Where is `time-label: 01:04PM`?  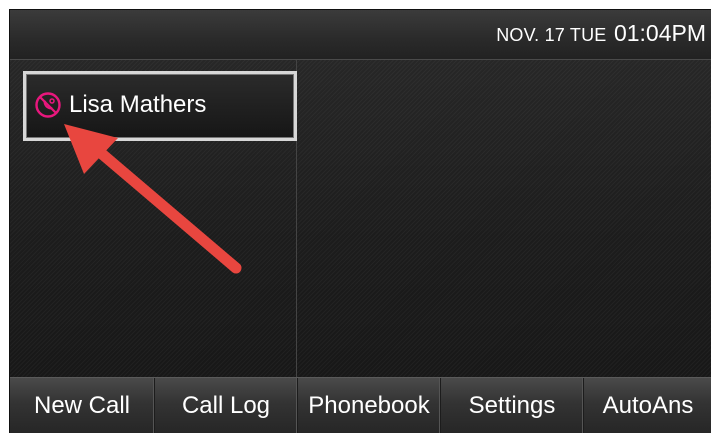
time-label: 01:04PM is located at coordinates (659, 33).